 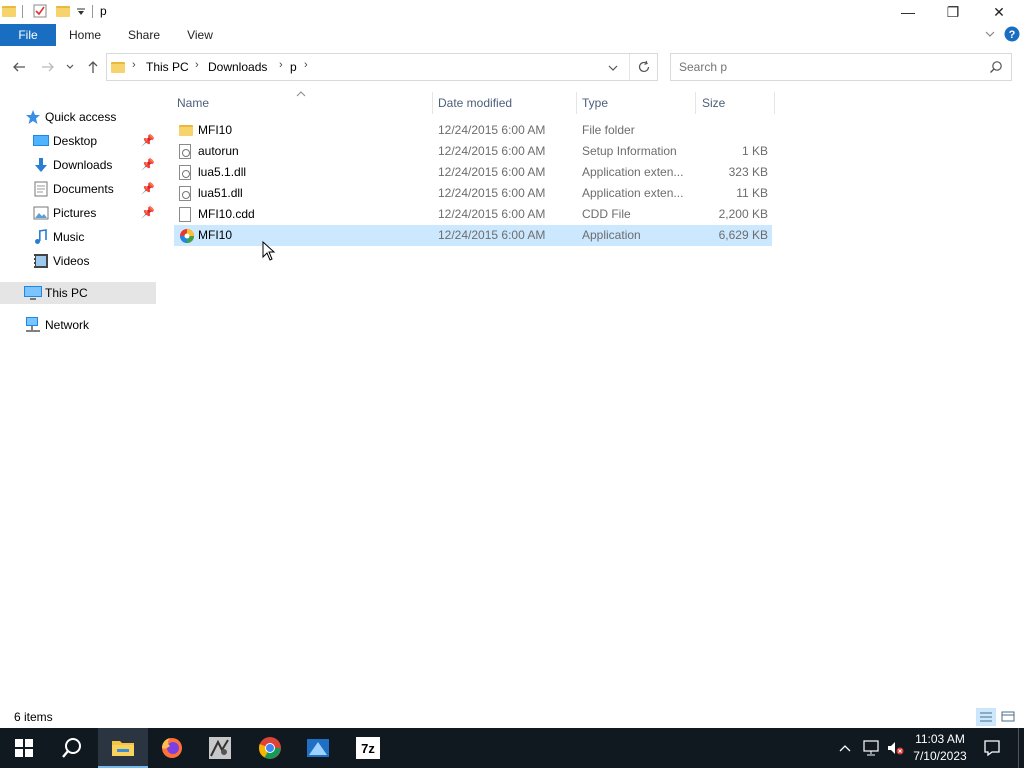 I want to click on sidebar-item-music: Music, so click(x=78, y=237).